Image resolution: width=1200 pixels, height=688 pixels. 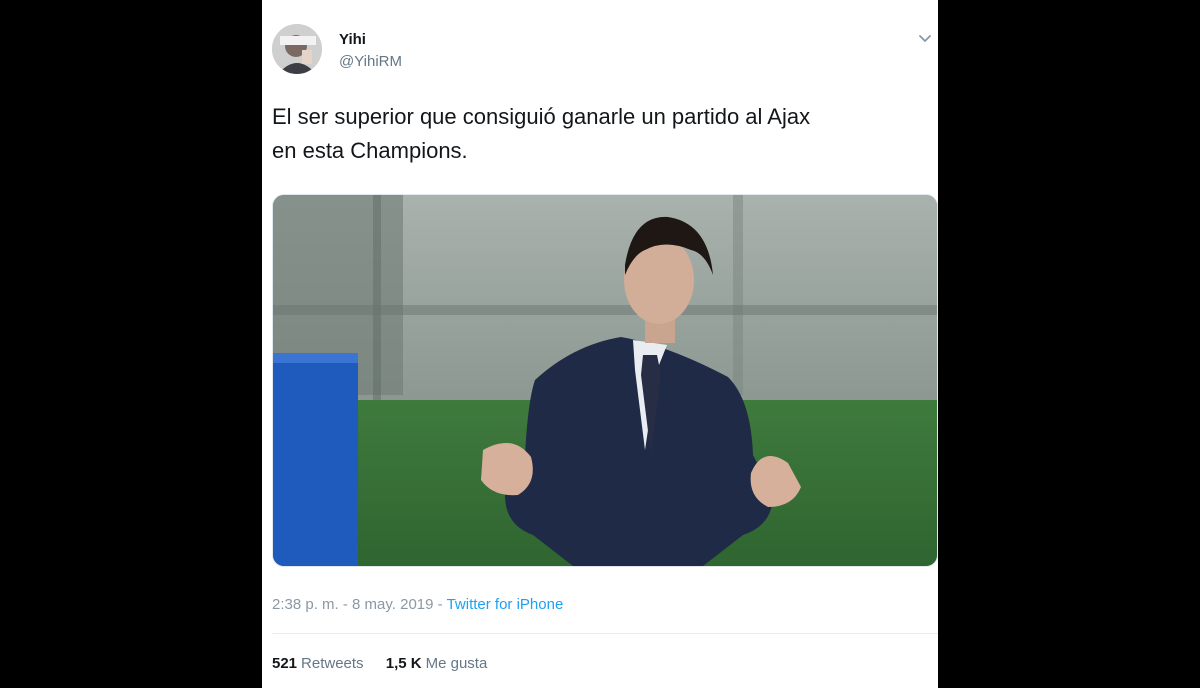 What do you see at coordinates (925, 39) in the screenshot?
I see `chevron-down-icon` at bounding box center [925, 39].